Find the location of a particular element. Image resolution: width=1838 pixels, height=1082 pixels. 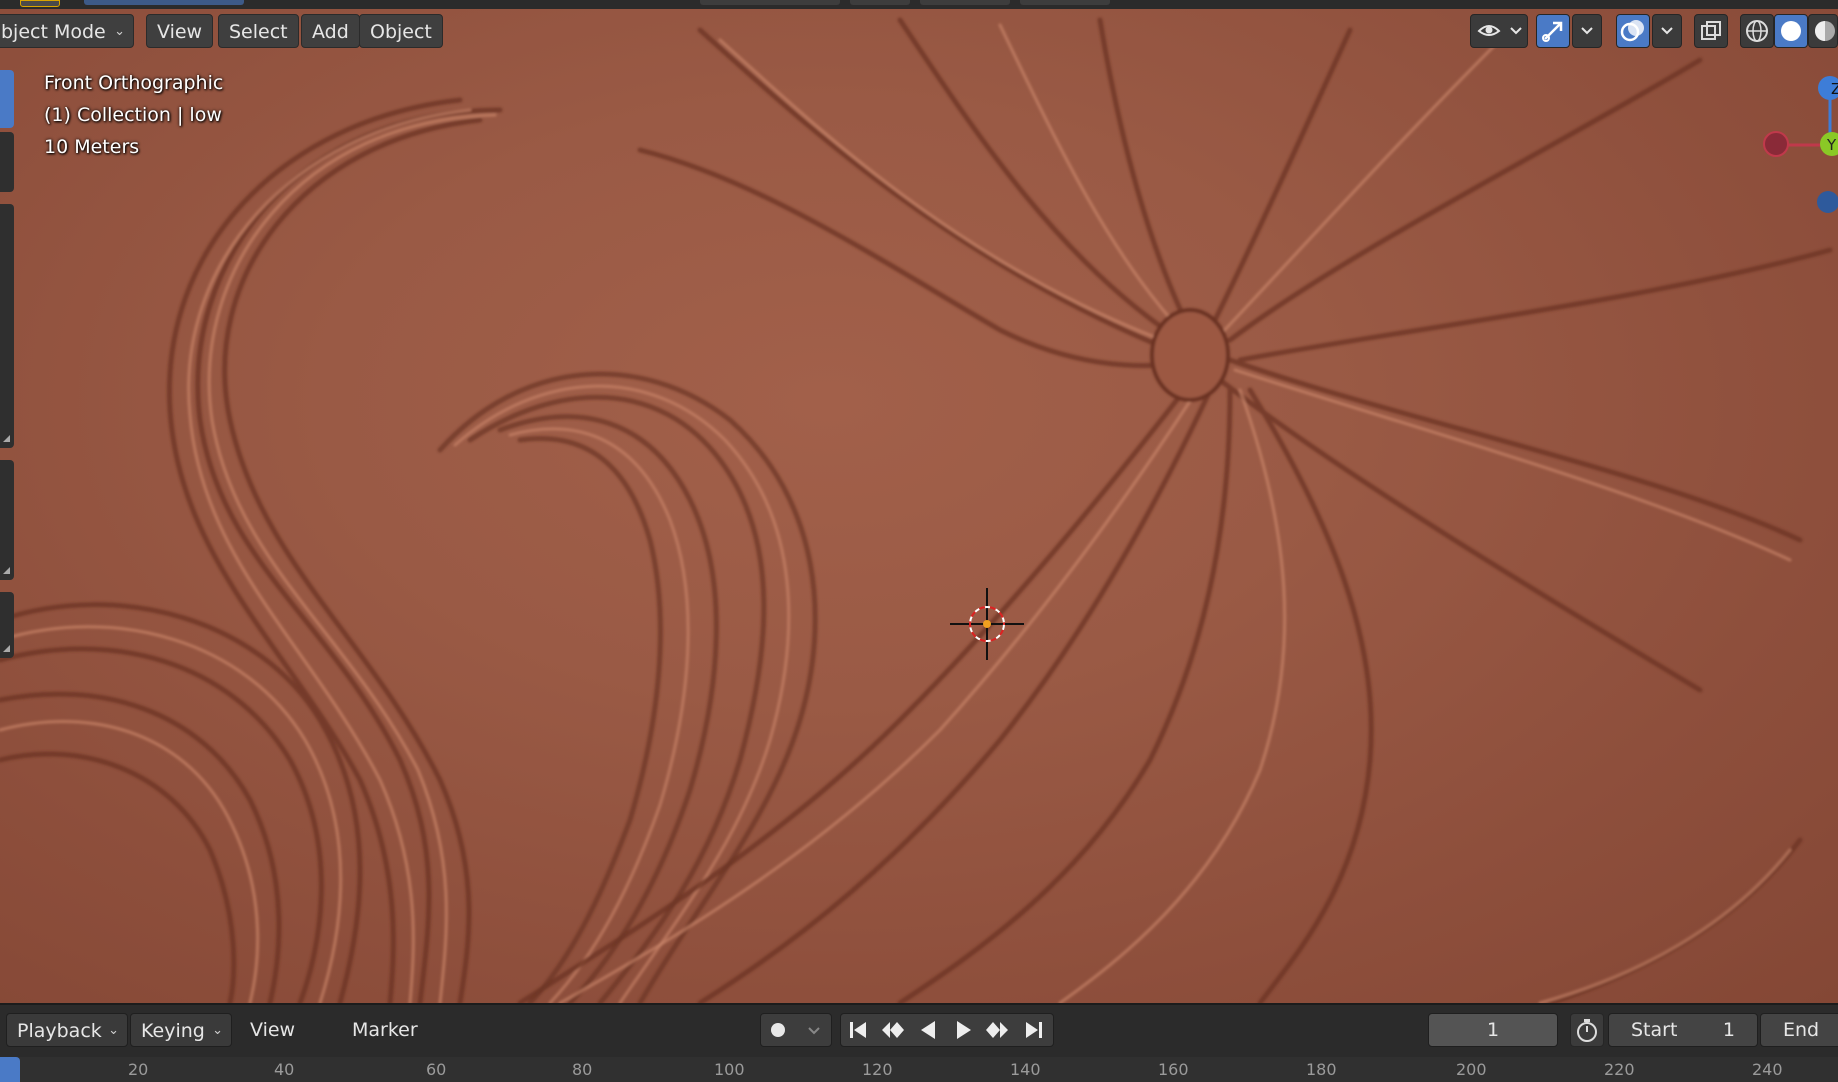

timeline-view-menu: View is located at coordinates (272, 1030).